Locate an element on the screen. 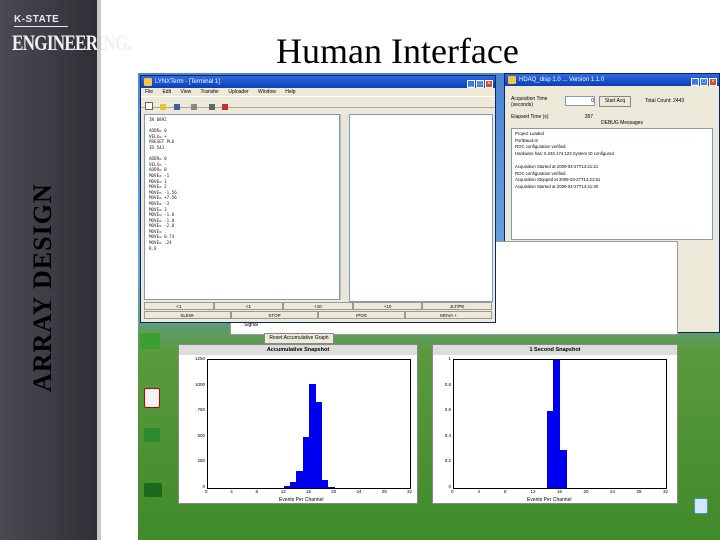  stop-button: STOP is located at coordinates (274, 315).